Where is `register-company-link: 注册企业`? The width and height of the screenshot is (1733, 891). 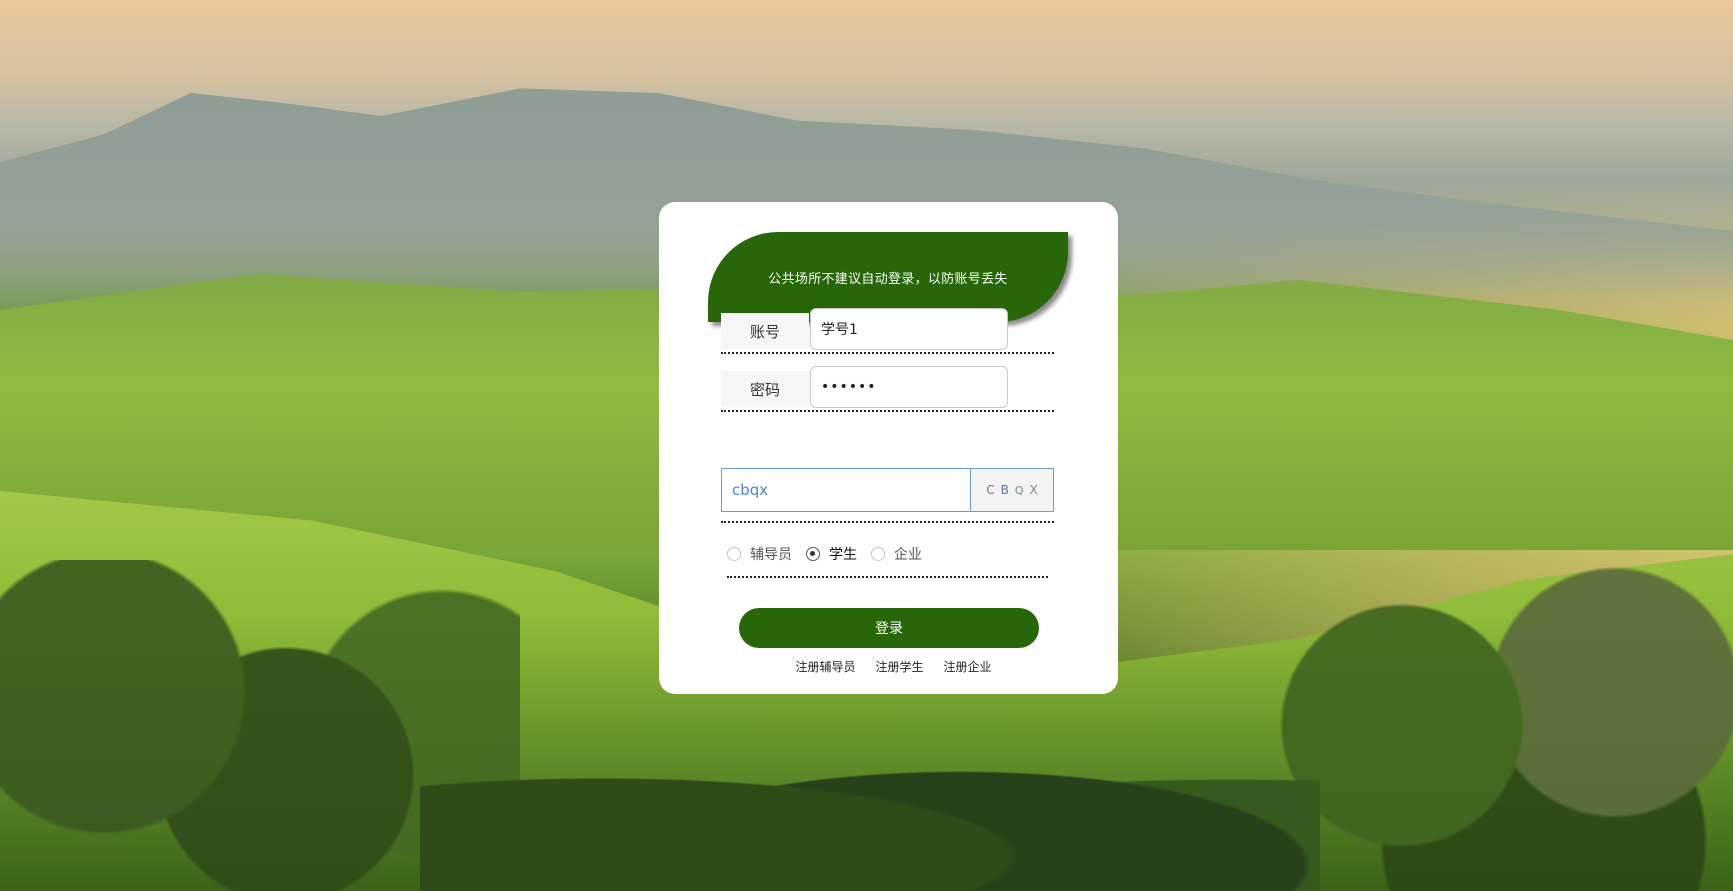
register-company-link: 注册企业 is located at coordinates (968, 666).